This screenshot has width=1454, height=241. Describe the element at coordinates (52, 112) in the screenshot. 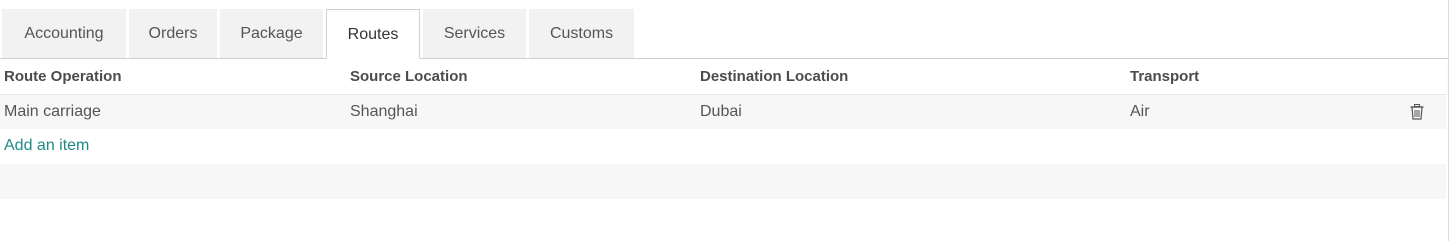

I see `cell-route-operation: Main carriage` at that location.